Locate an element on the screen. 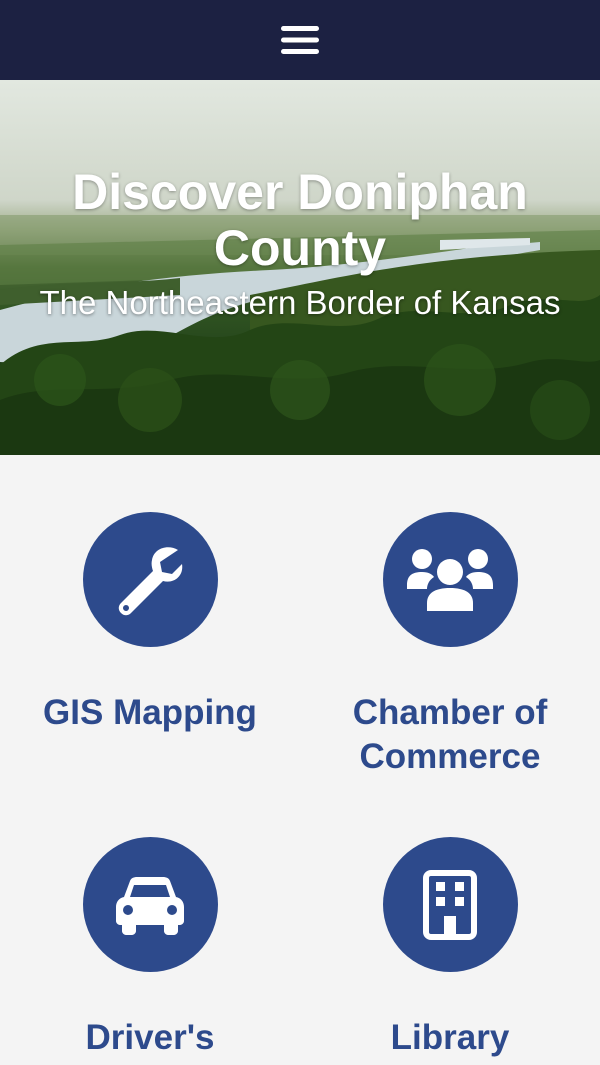 This screenshot has width=600, height=1065. menu-button is located at coordinates (300, 40).